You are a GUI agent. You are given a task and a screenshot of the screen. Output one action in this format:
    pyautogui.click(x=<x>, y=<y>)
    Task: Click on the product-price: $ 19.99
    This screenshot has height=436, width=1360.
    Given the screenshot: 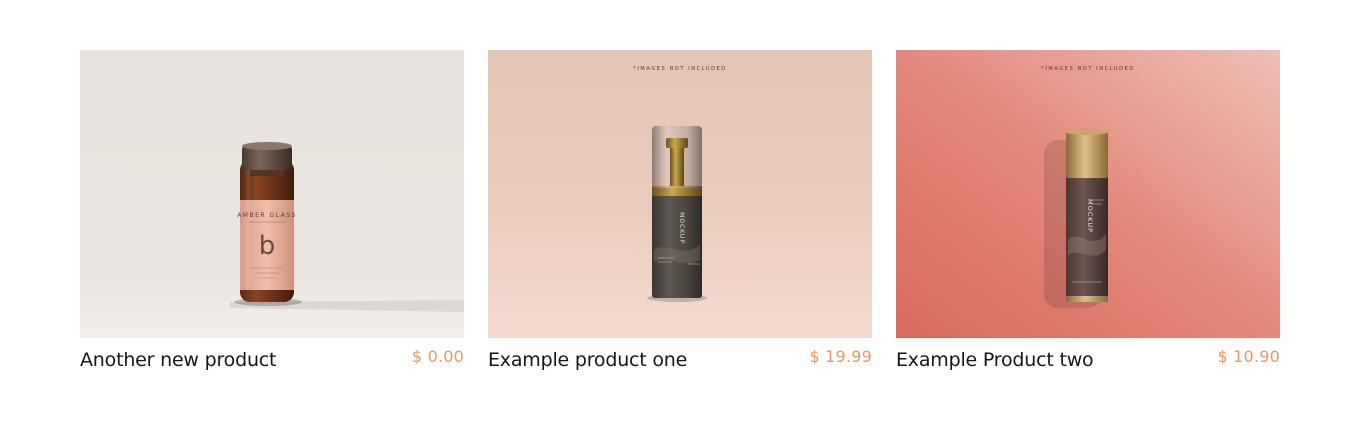 What is the action you would take?
    pyautogui.click(x=840, y=356)
    